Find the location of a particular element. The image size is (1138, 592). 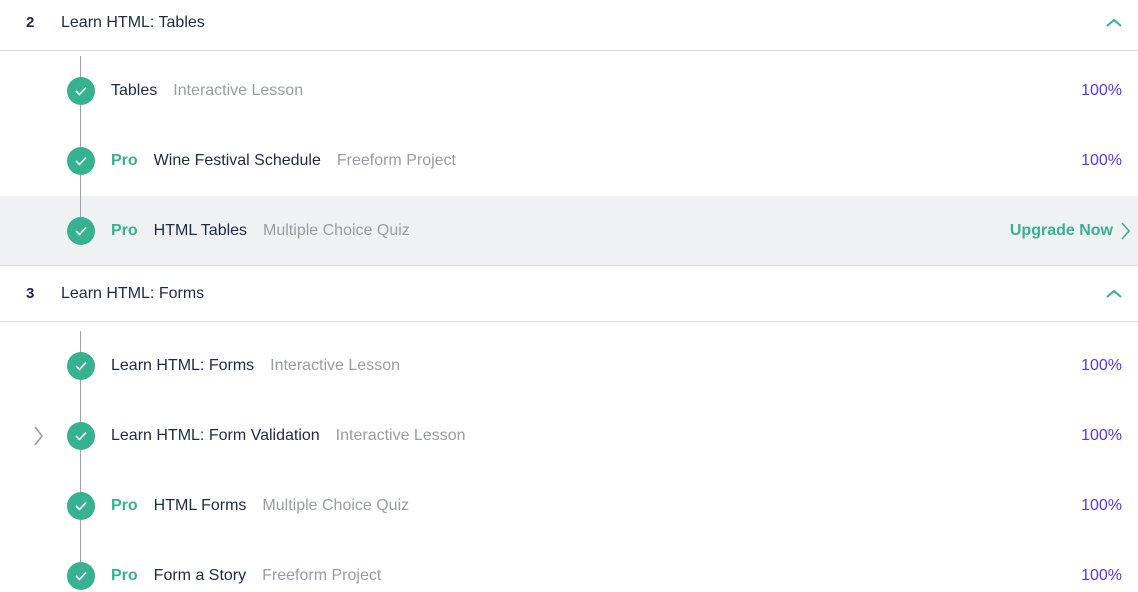

lesson-title: HTML Forms is located at coordinates (200, 505).